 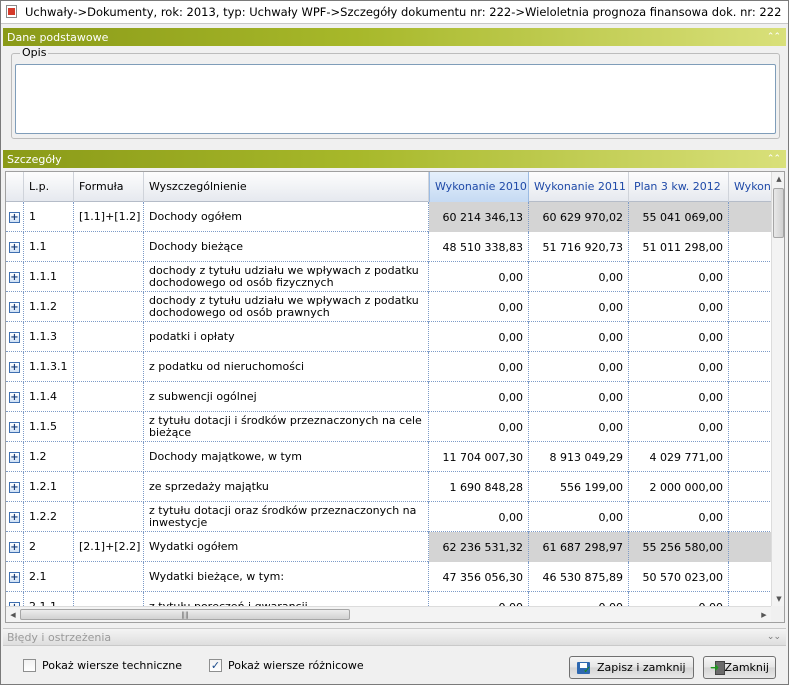 What do you see at coordinates (286, 457) in the screenshot?
I see `cell-desc: Dochody majątkowe, w tym` at bounding box center [286, 457].